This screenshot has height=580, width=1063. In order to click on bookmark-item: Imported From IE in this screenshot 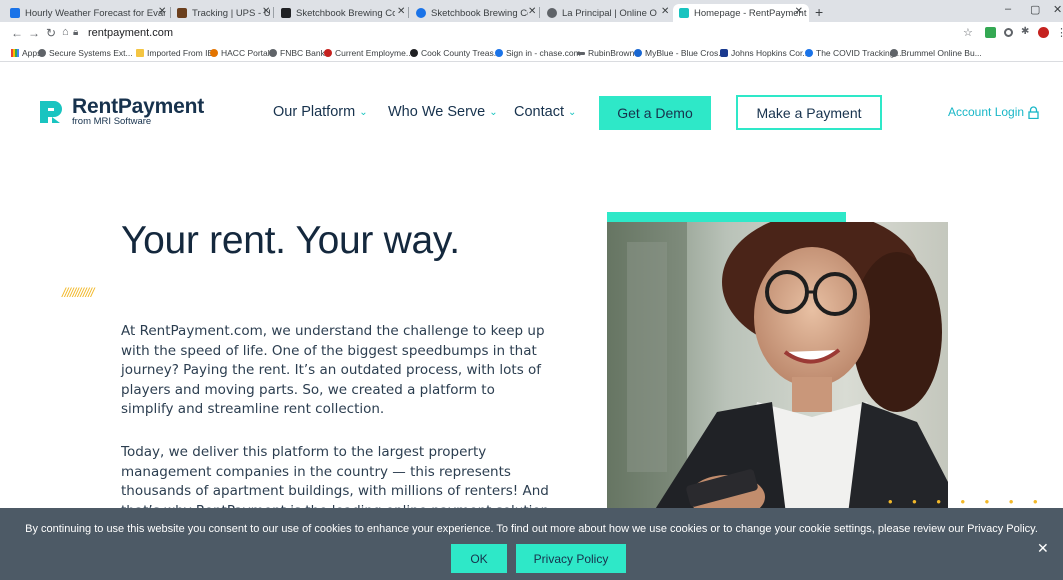, I will do `click(174, 53)`.